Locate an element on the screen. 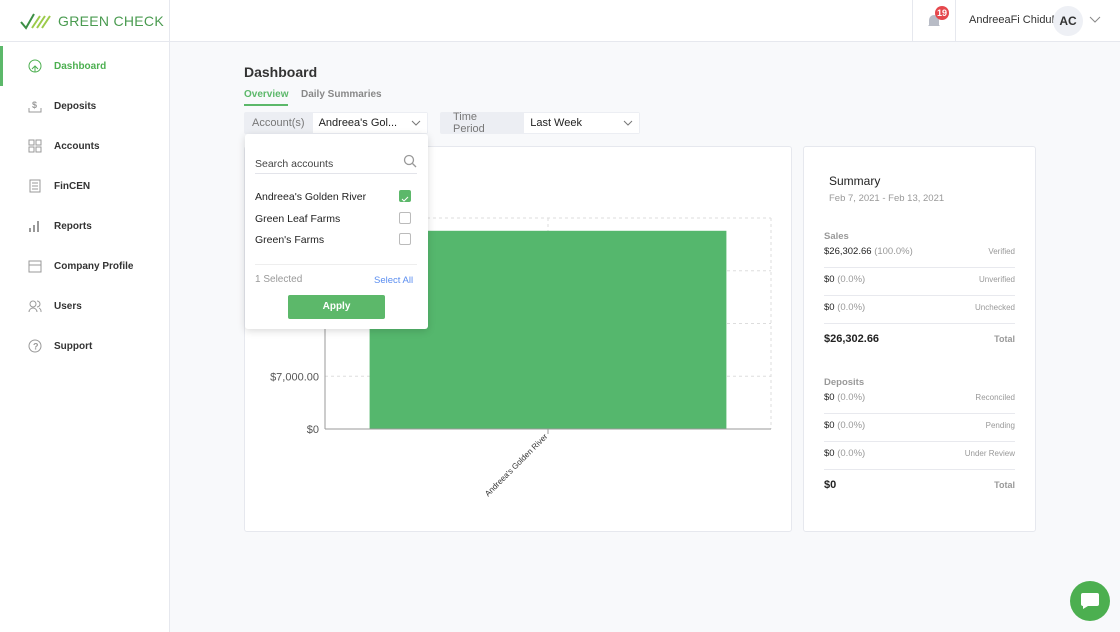  tab-daily-summaries: Daily Summaries is located at coordinates (341, 96).